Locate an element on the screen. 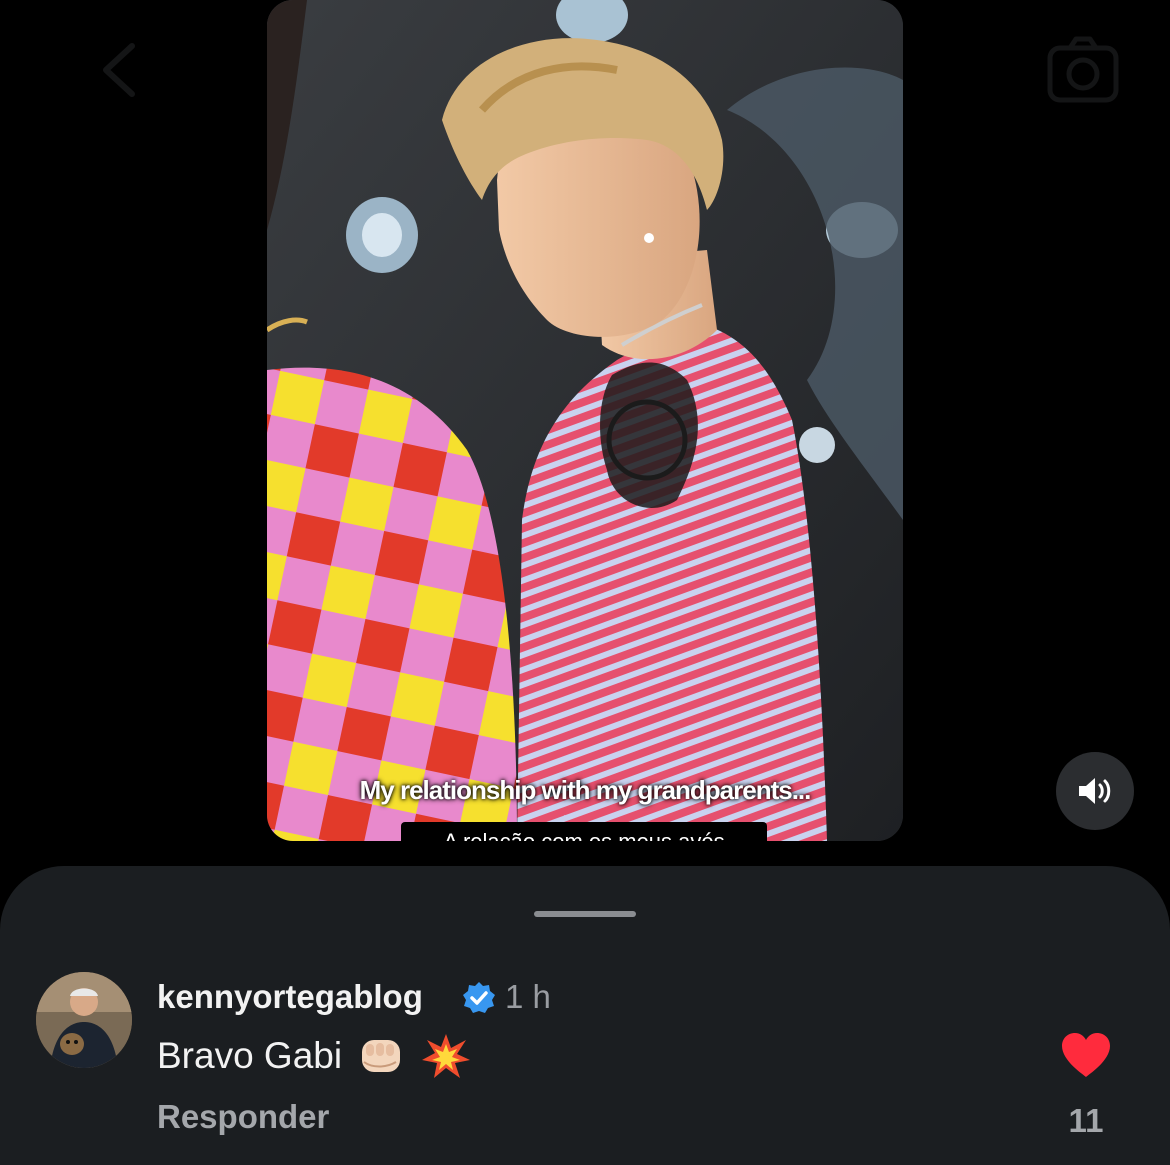 The image size is (1170, 1165). chevron-left-icon is located at coordinates (122, 70).